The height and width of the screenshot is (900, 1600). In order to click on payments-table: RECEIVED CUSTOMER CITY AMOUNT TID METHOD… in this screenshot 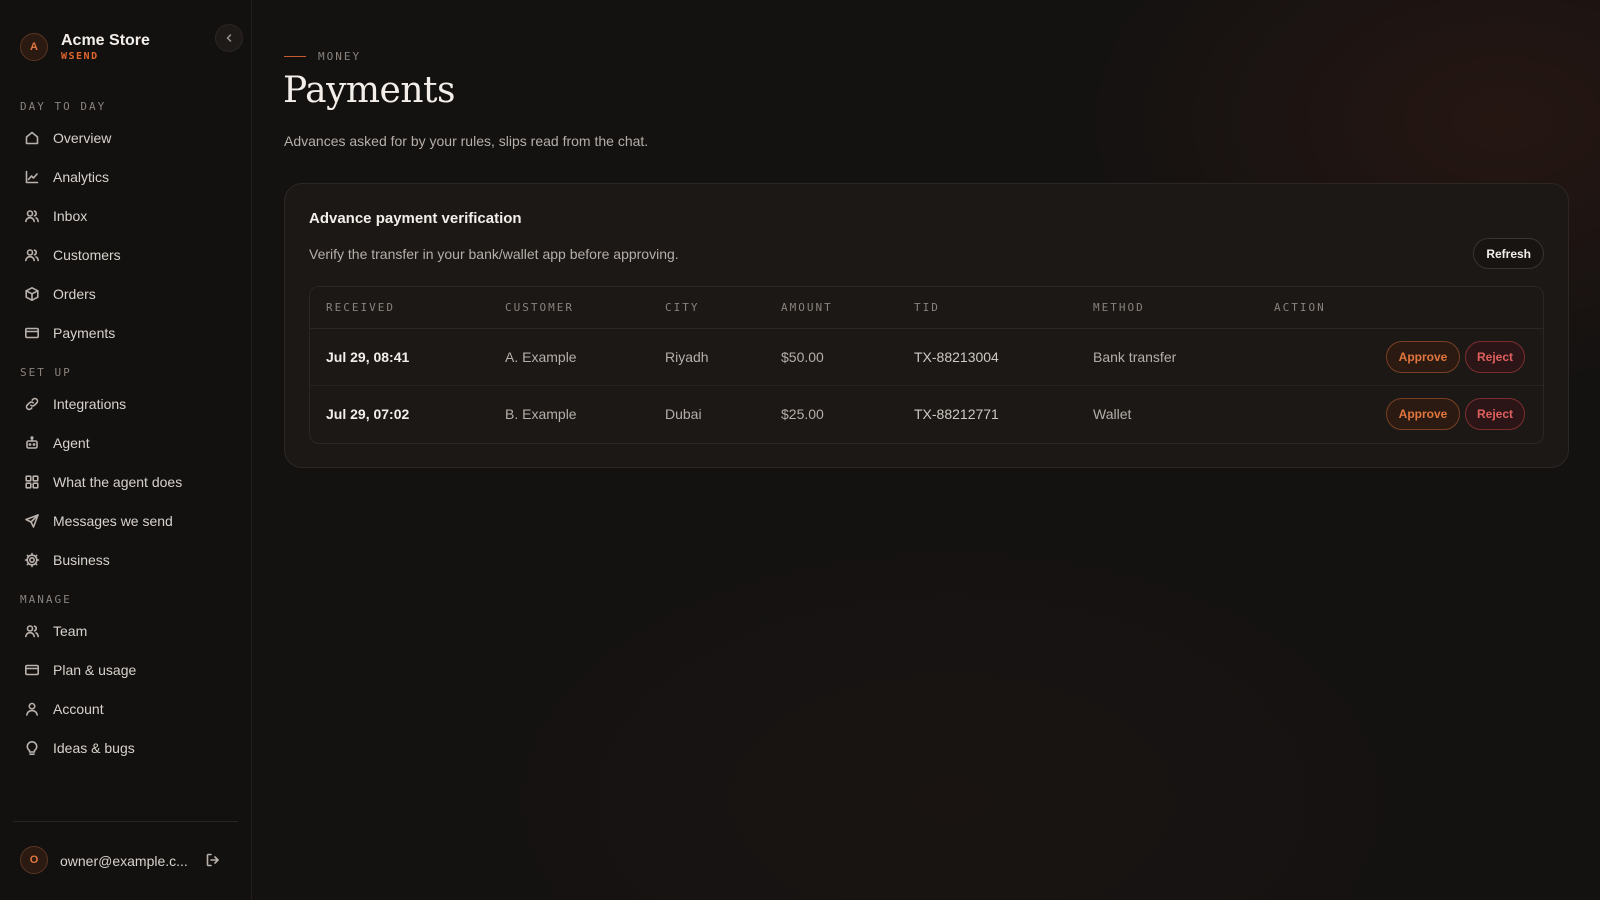, I will do `click(926, 365)`.